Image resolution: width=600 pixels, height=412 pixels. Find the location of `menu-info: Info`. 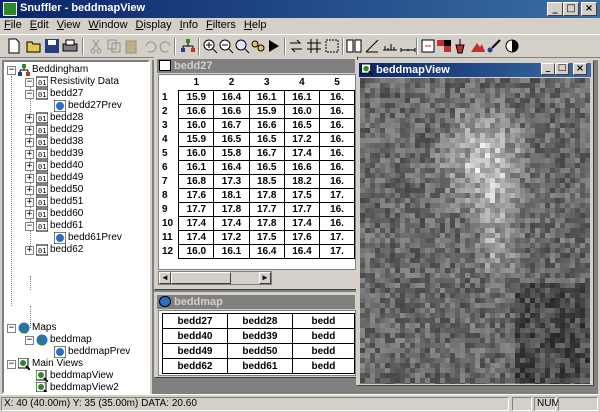

menu-info: Info is located at coordinates (189, 24).